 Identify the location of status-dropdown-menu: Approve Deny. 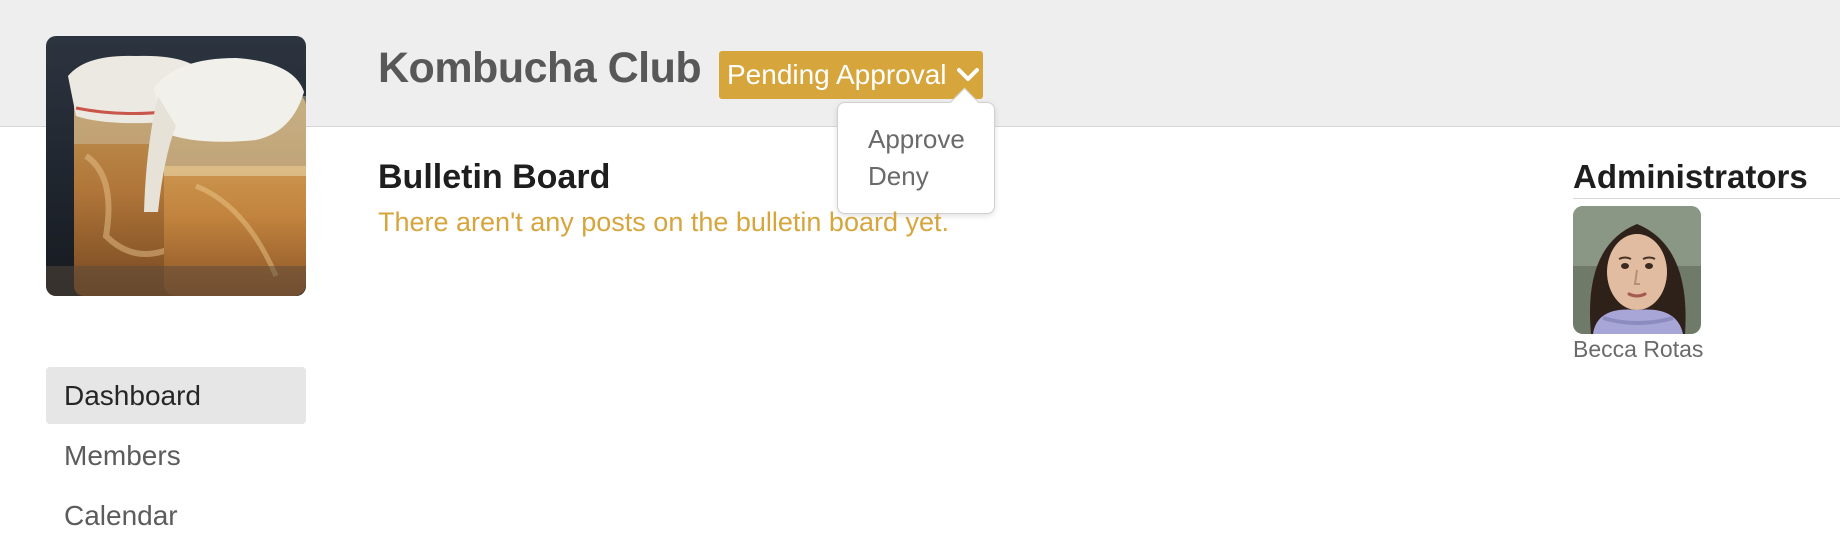
(916, 150).